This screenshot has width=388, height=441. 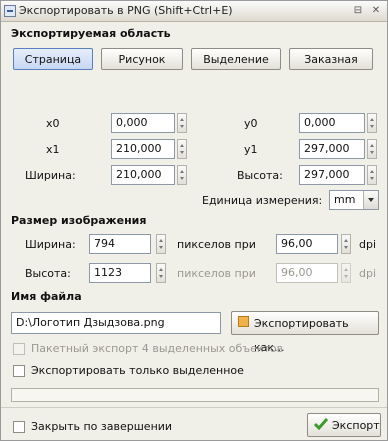 I want to click on dpi-unit-1: dpi, so click(x=368, y=244).